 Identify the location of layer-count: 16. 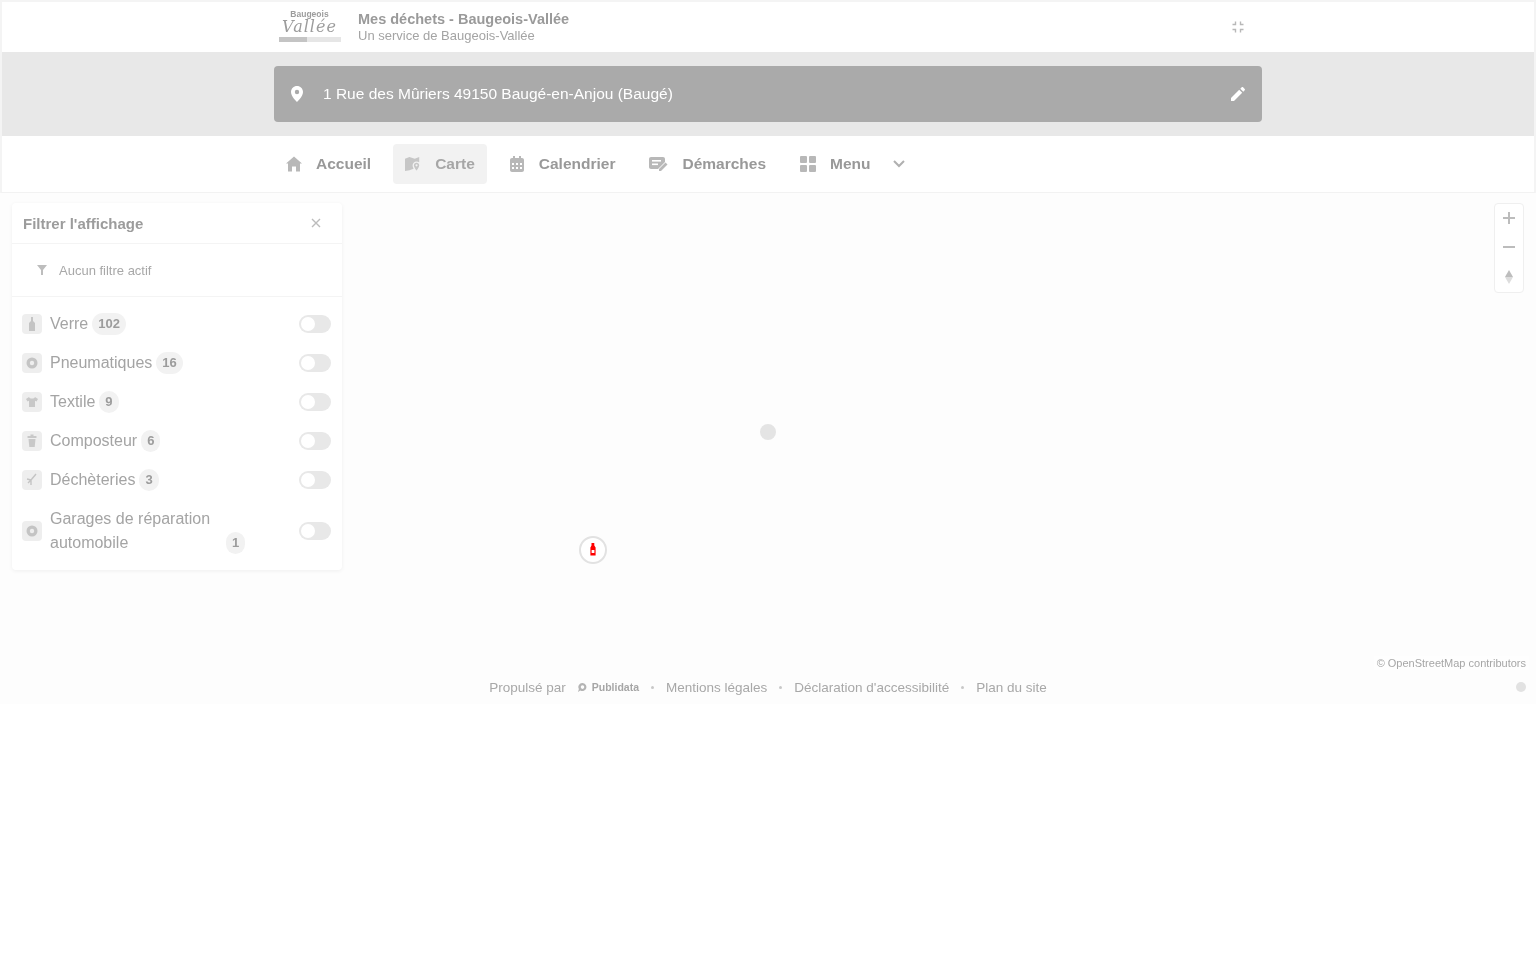
(169, 362).